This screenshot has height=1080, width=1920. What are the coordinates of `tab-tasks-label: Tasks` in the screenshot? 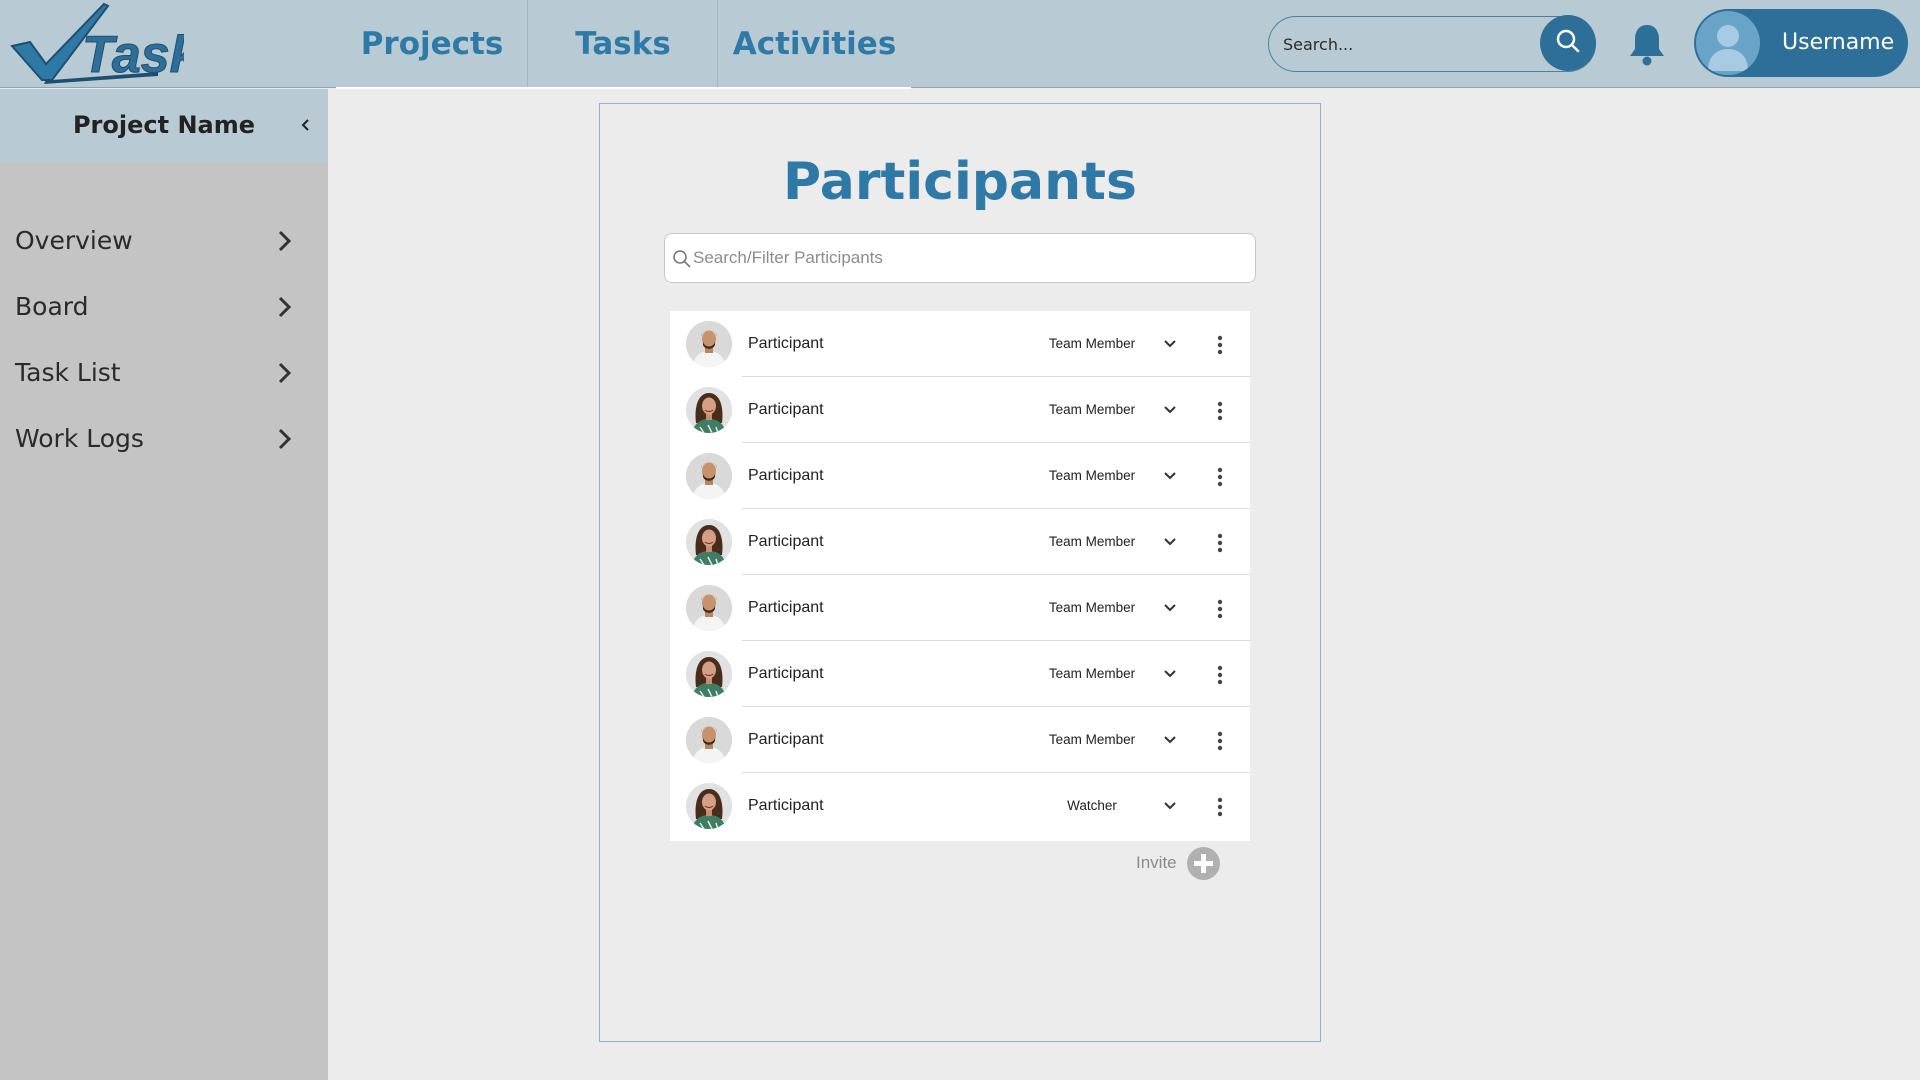 It's located at (623, 44).